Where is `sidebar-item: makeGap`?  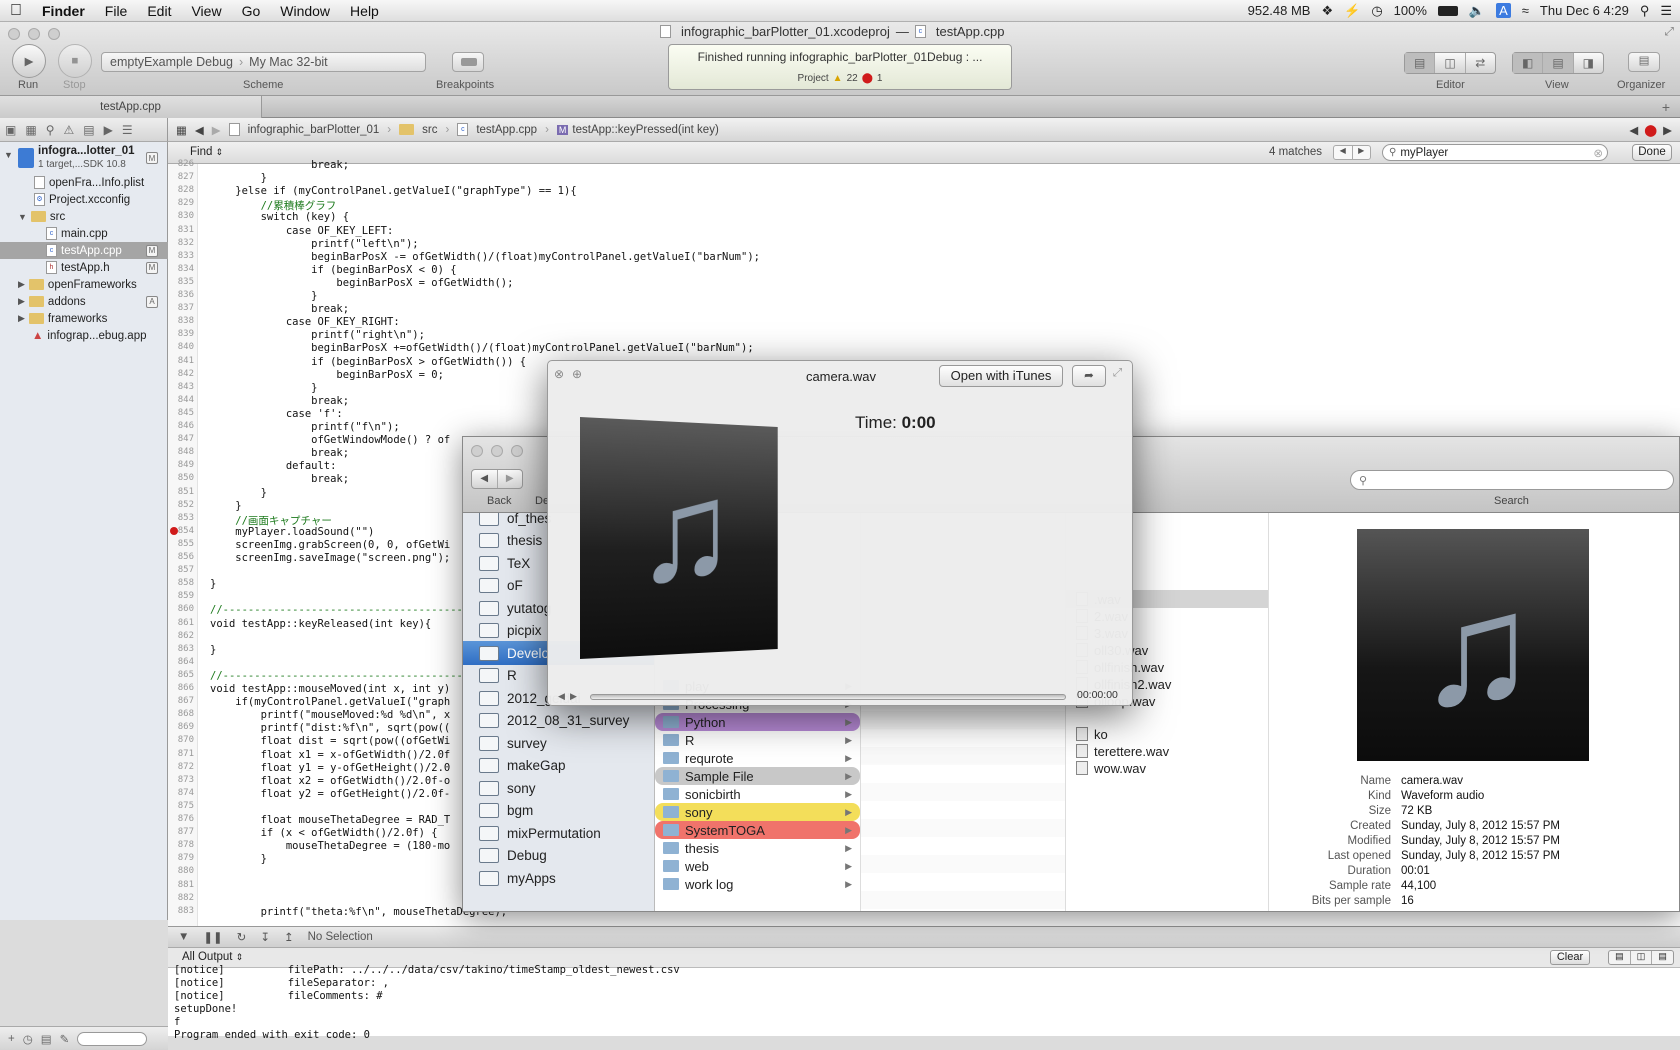 sidebar-item: makeGap is located at coordinates (559, 766).